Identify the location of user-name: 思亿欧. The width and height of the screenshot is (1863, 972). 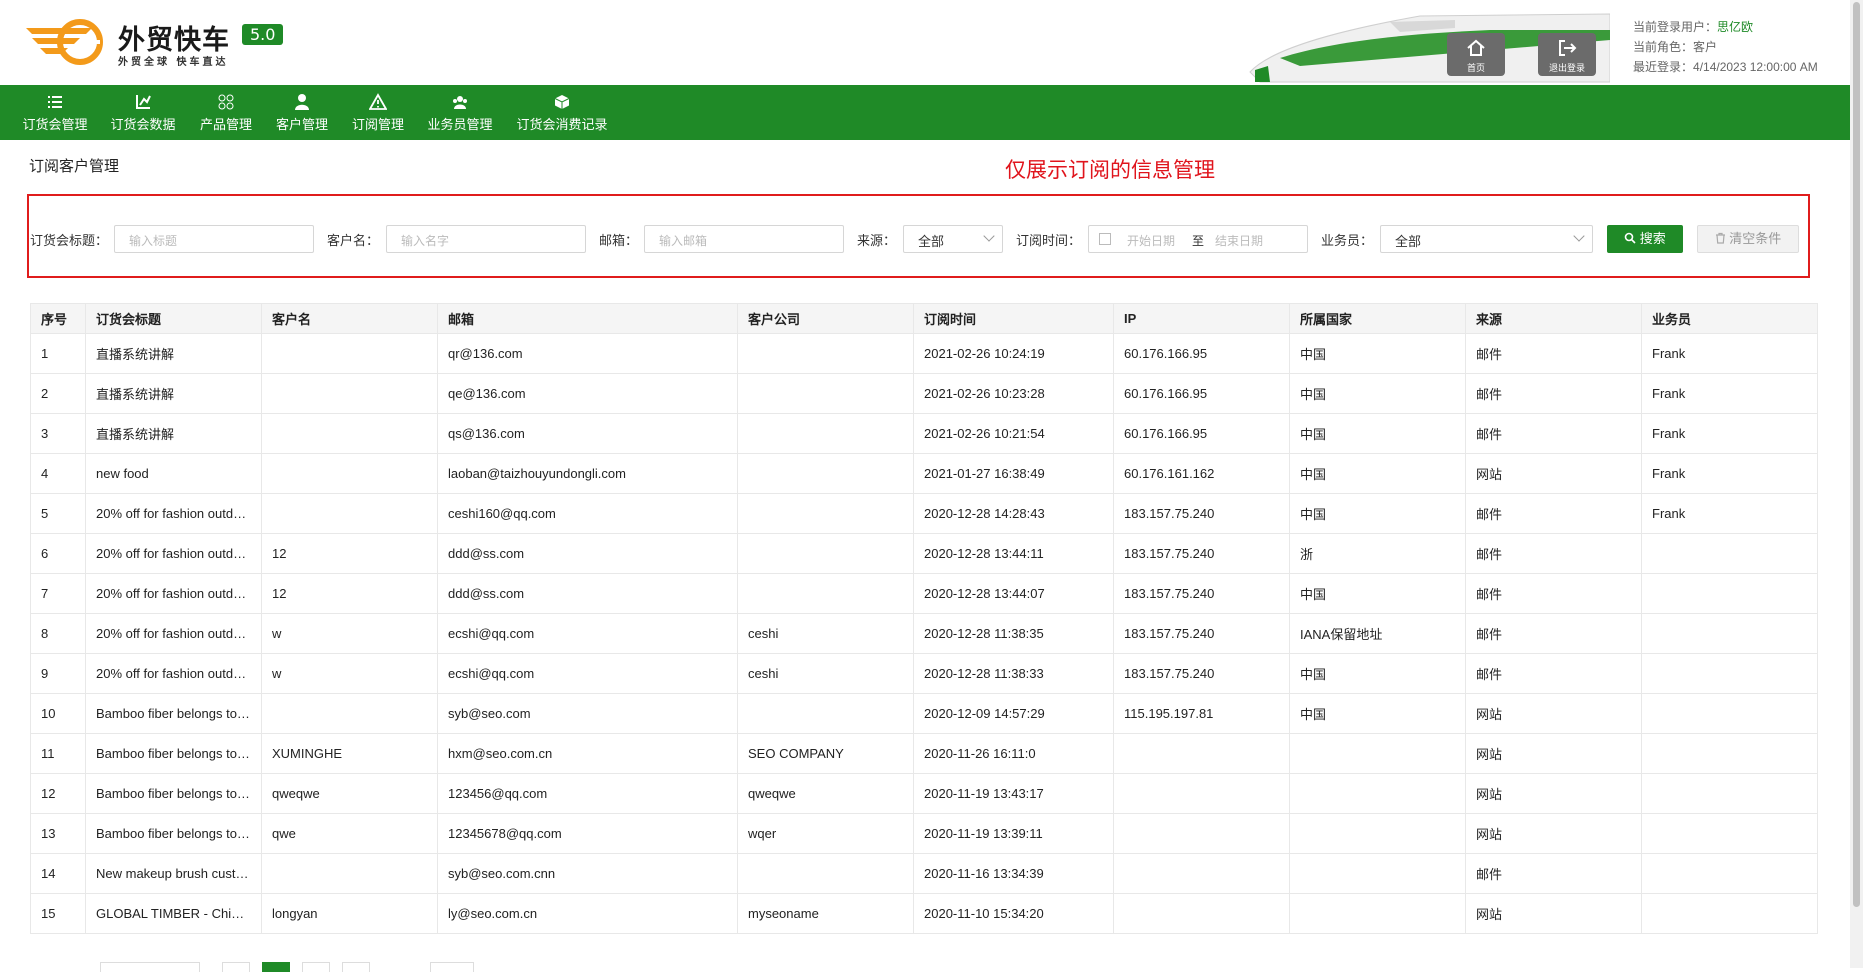
(1735, 27).